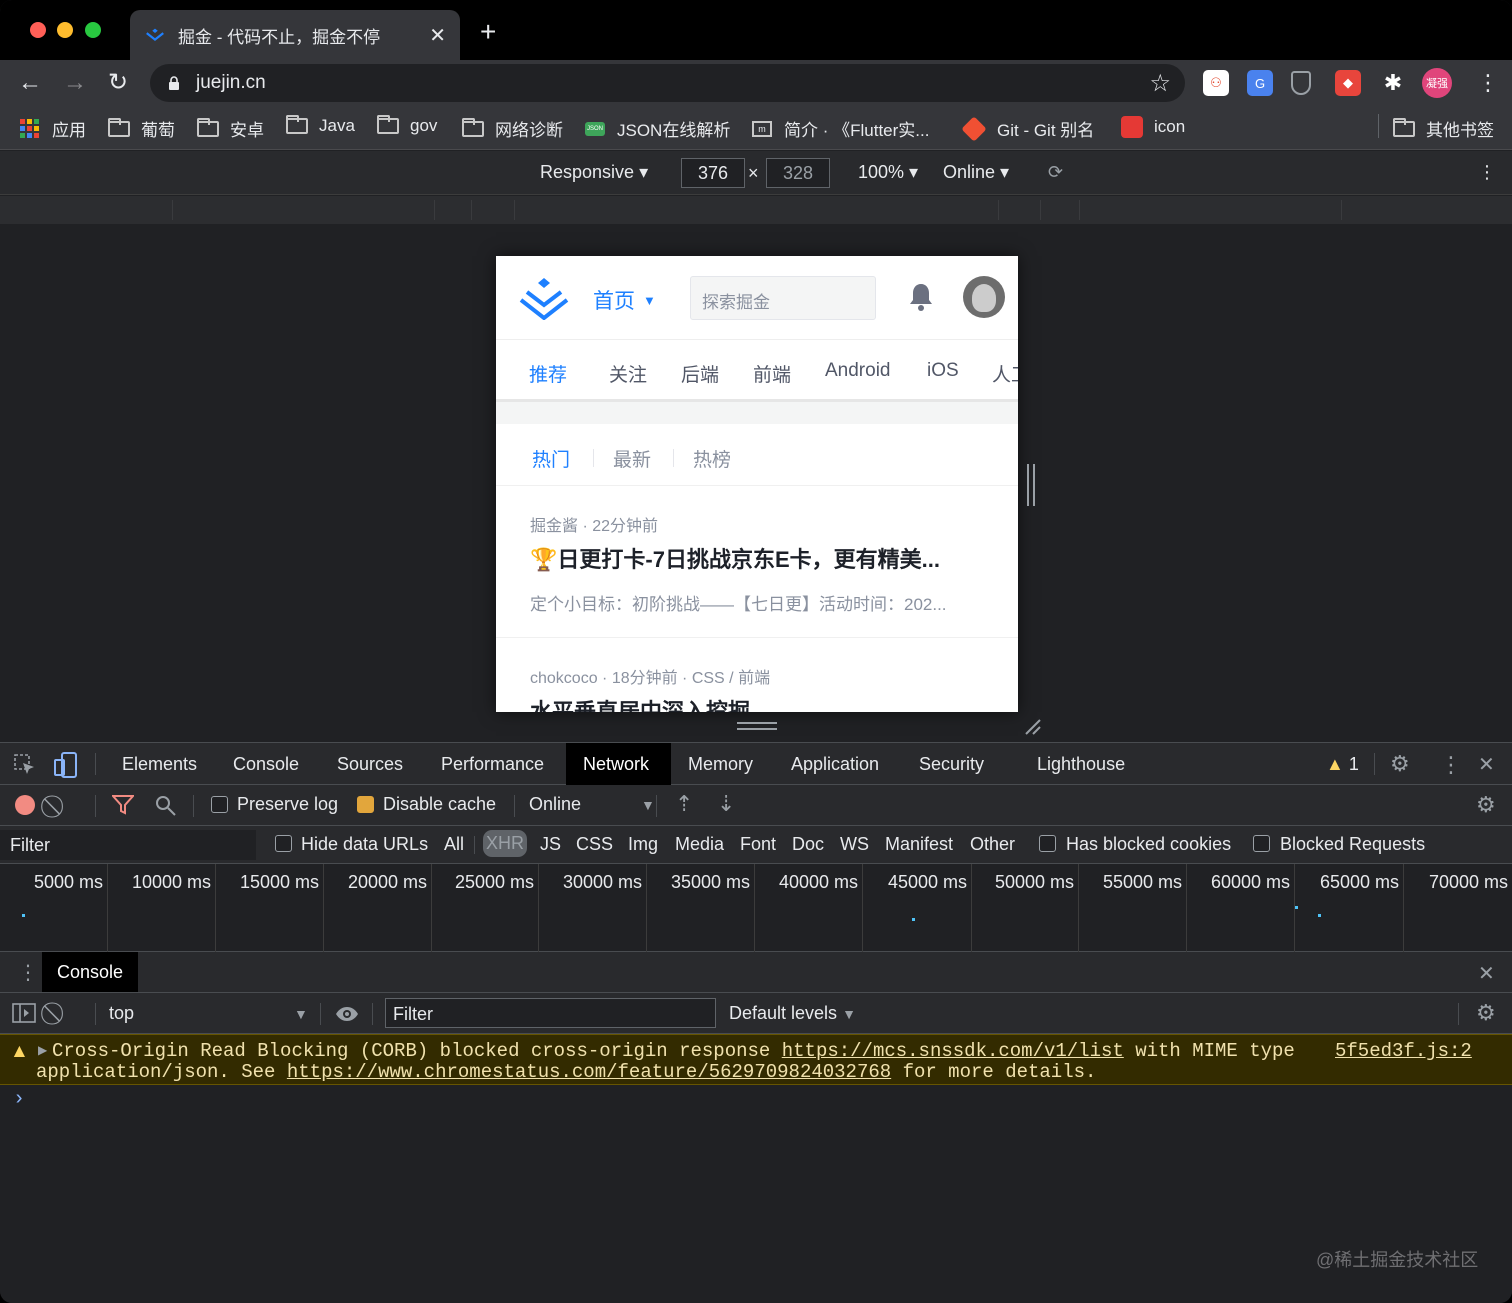 The width and height of the screenshot is (1512, 1303). I want to click on browser-menu-icon: ⋮, so click(1488, 83).